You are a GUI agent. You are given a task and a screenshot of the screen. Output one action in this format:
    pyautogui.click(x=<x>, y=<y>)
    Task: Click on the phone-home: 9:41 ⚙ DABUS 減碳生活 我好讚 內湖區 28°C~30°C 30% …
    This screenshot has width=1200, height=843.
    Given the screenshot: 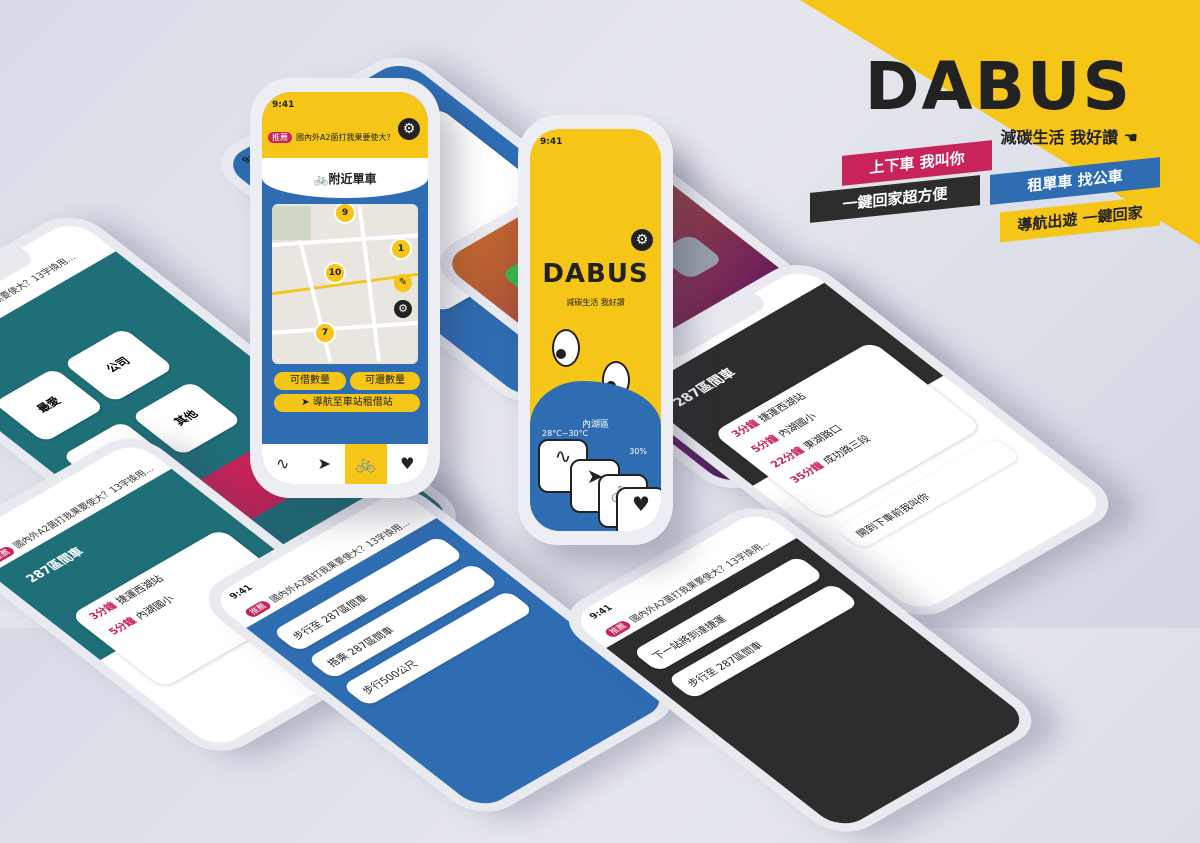 What is the action you would take?
    pyautogui.click(x=595, y=330)
    